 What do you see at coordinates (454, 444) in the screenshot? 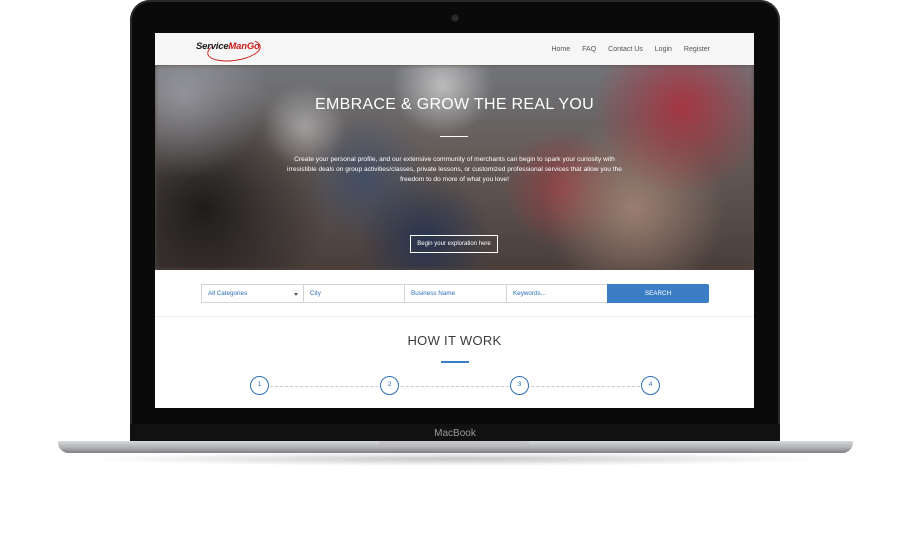
I see `laptop-hinge-notch` at bounding box center [454, 444].